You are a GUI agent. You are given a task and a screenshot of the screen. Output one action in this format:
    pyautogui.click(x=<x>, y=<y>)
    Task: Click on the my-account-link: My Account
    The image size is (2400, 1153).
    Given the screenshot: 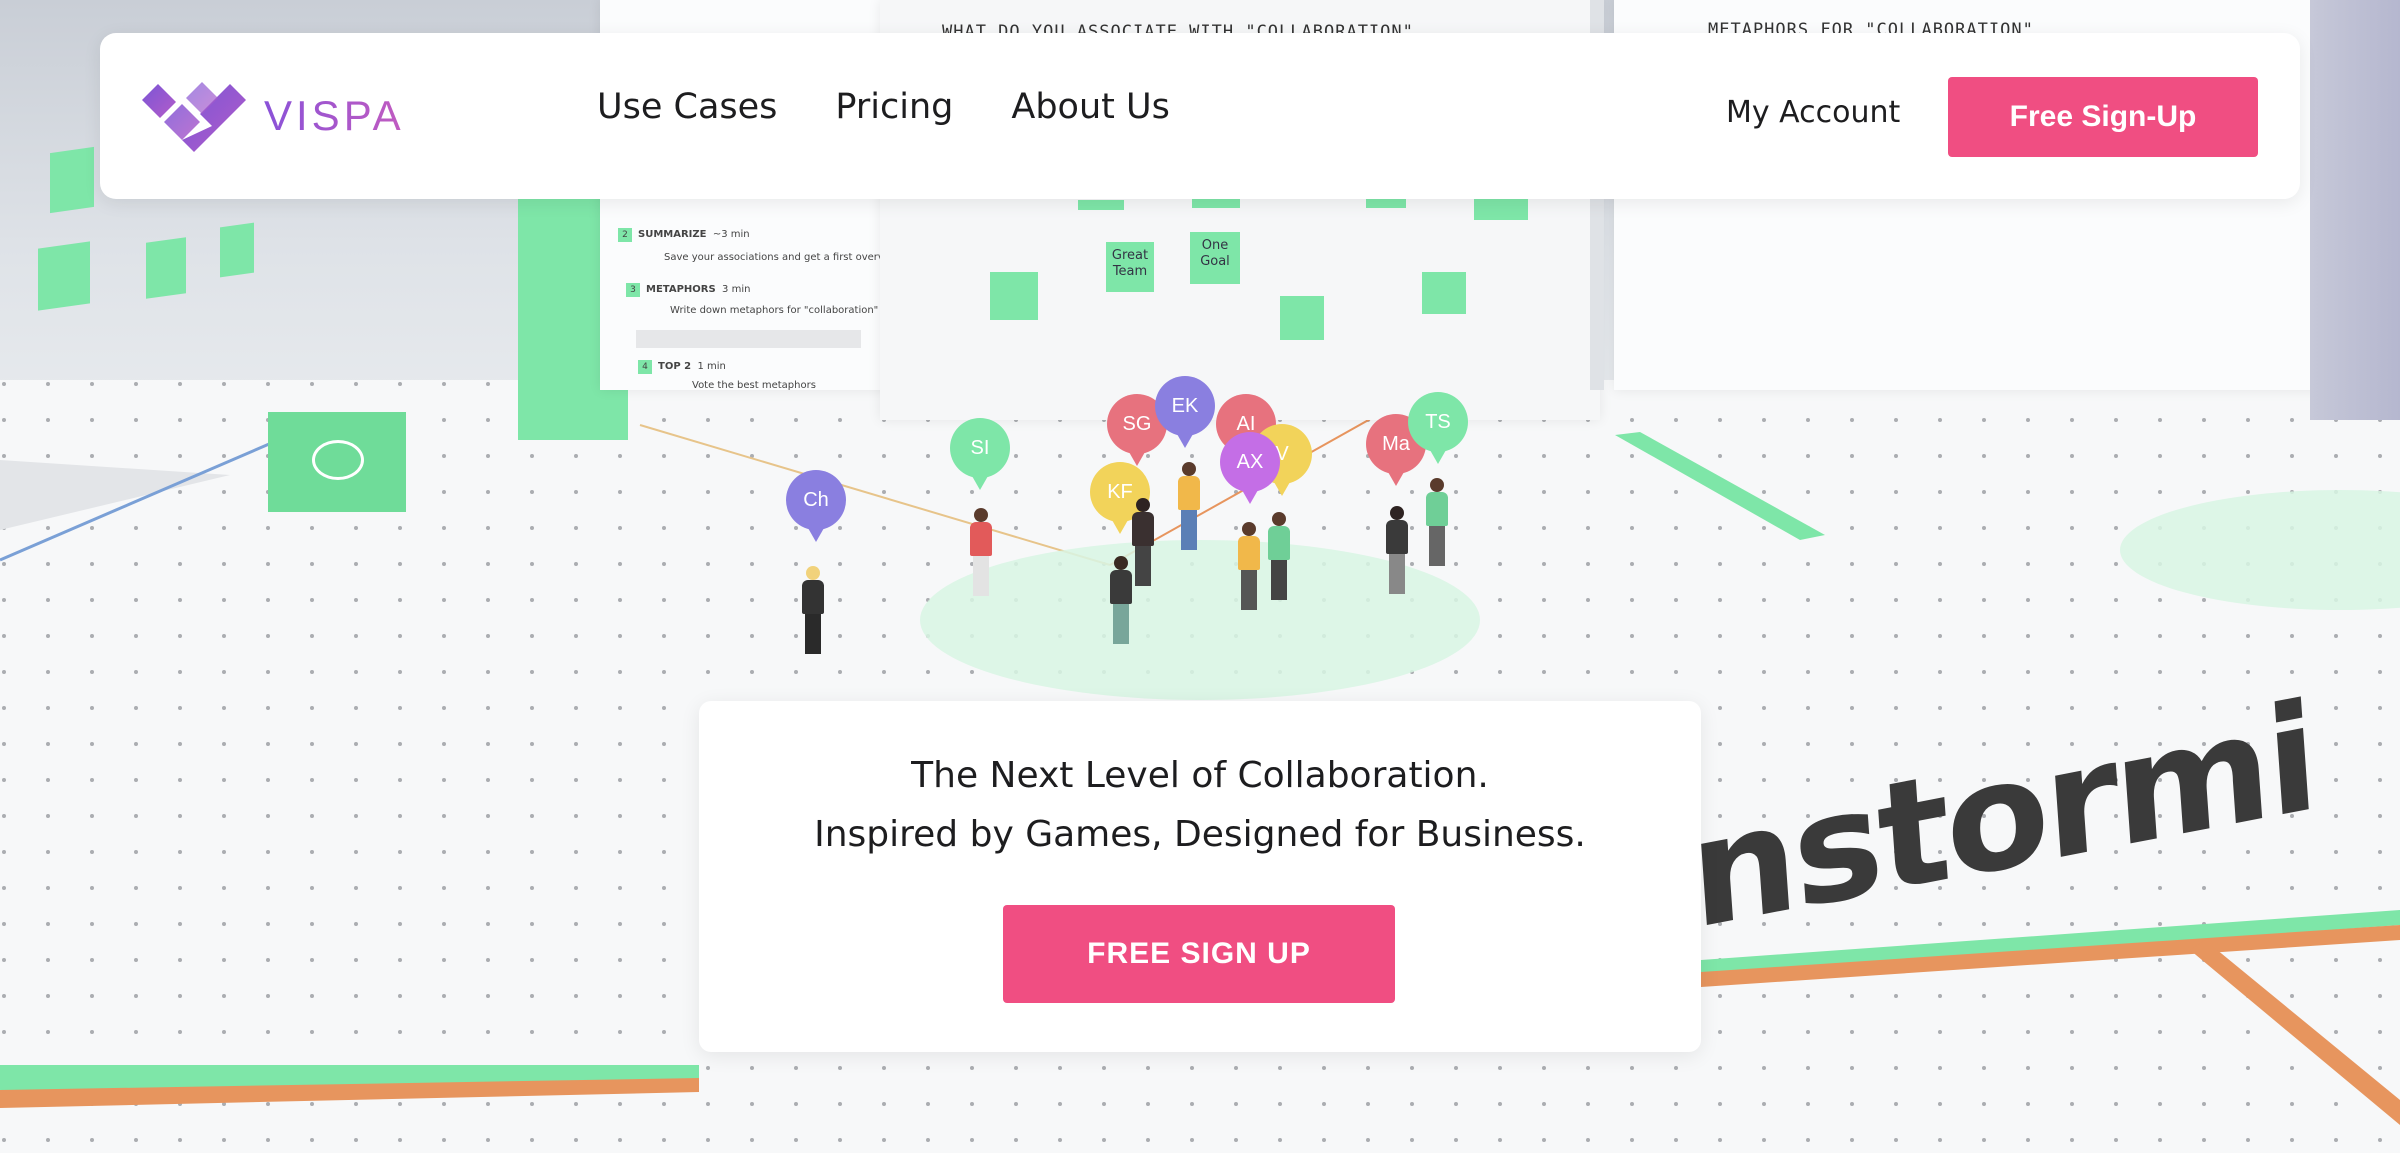 What is the action you would take?
    pyautogui.click(x=1813, y=112)
    